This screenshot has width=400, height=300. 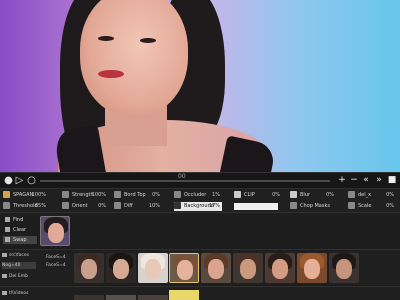 I want to click on swap-model-control: SPAGAN 100%, so click(x=25, y=195).